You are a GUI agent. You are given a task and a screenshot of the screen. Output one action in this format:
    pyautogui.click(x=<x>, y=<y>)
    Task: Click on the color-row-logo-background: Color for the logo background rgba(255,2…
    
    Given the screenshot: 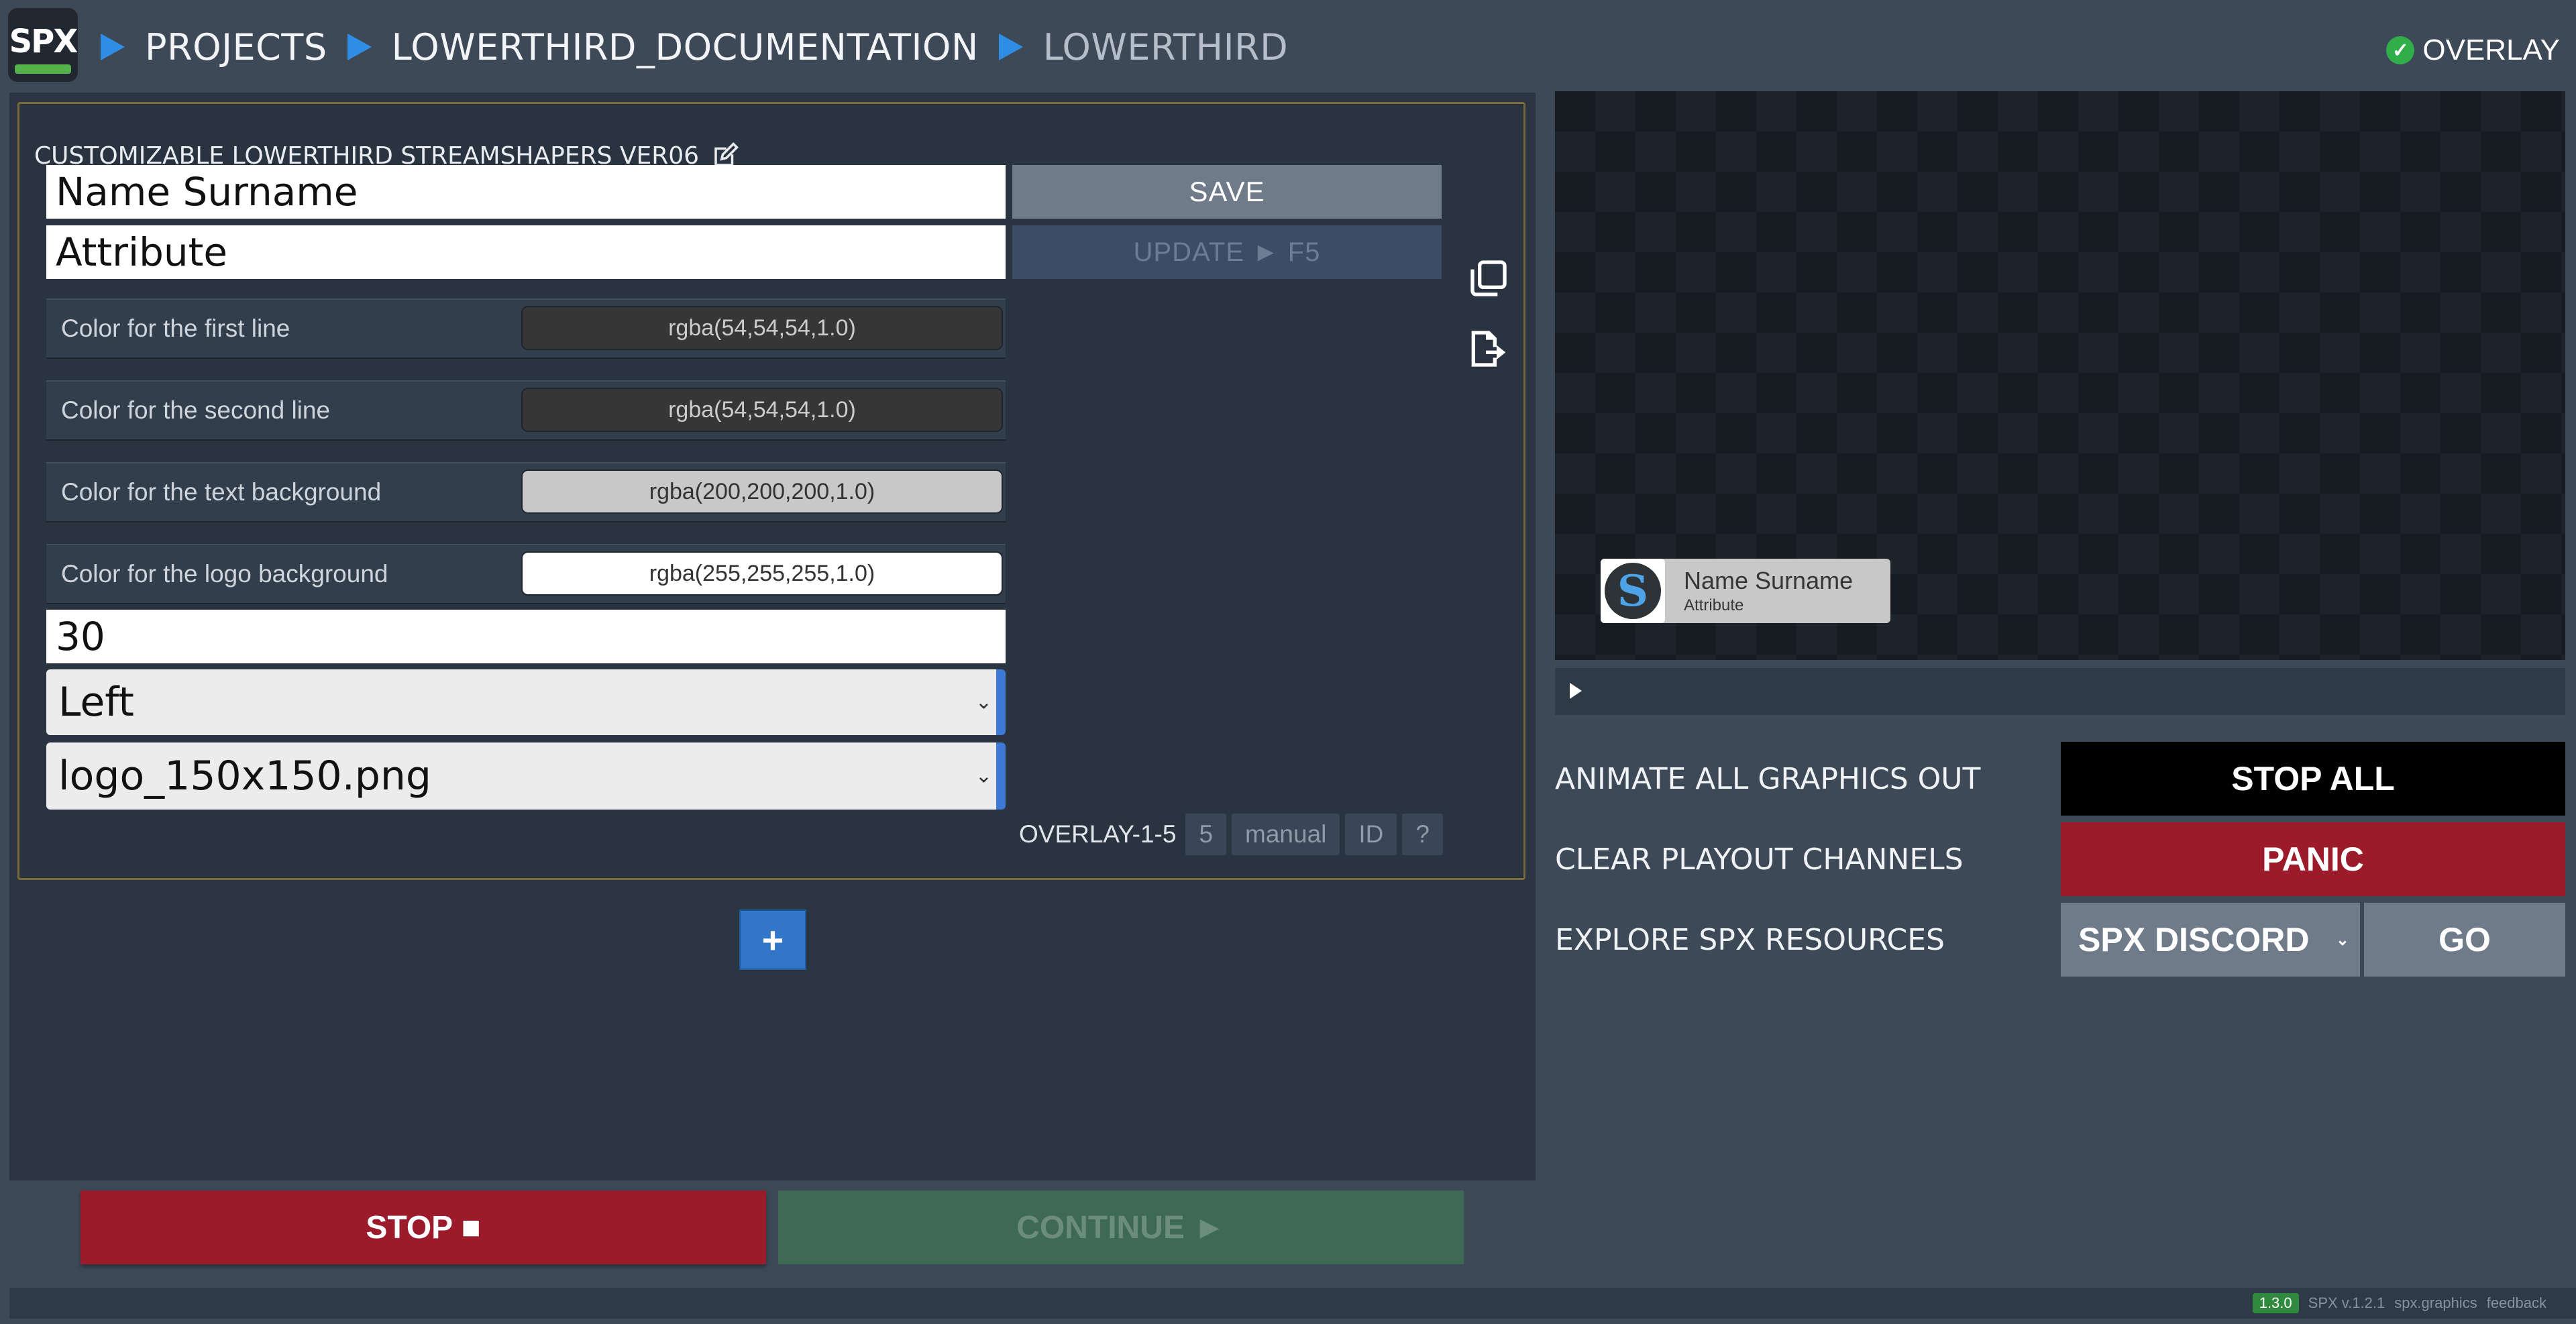 What is the action you would take?
    pyautogui.click(x=526, y=574)
    